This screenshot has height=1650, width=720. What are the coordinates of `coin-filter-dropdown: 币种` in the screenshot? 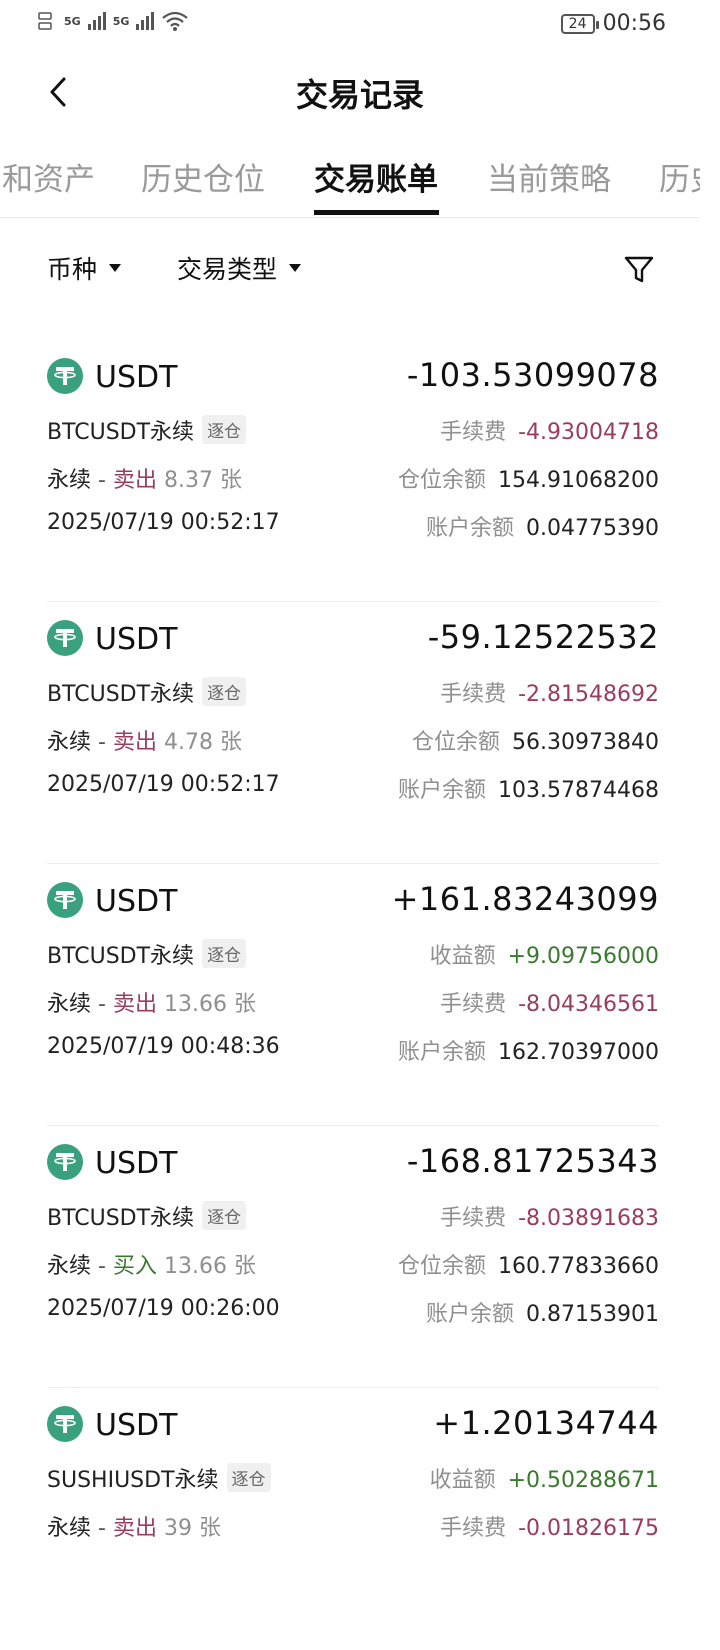 It's located at (84, 268).